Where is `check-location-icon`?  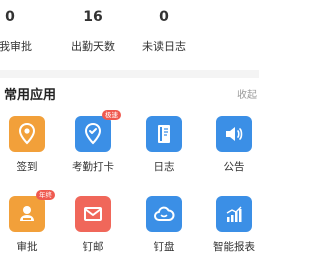 check-location-icon is located at coordinates (93, 133).